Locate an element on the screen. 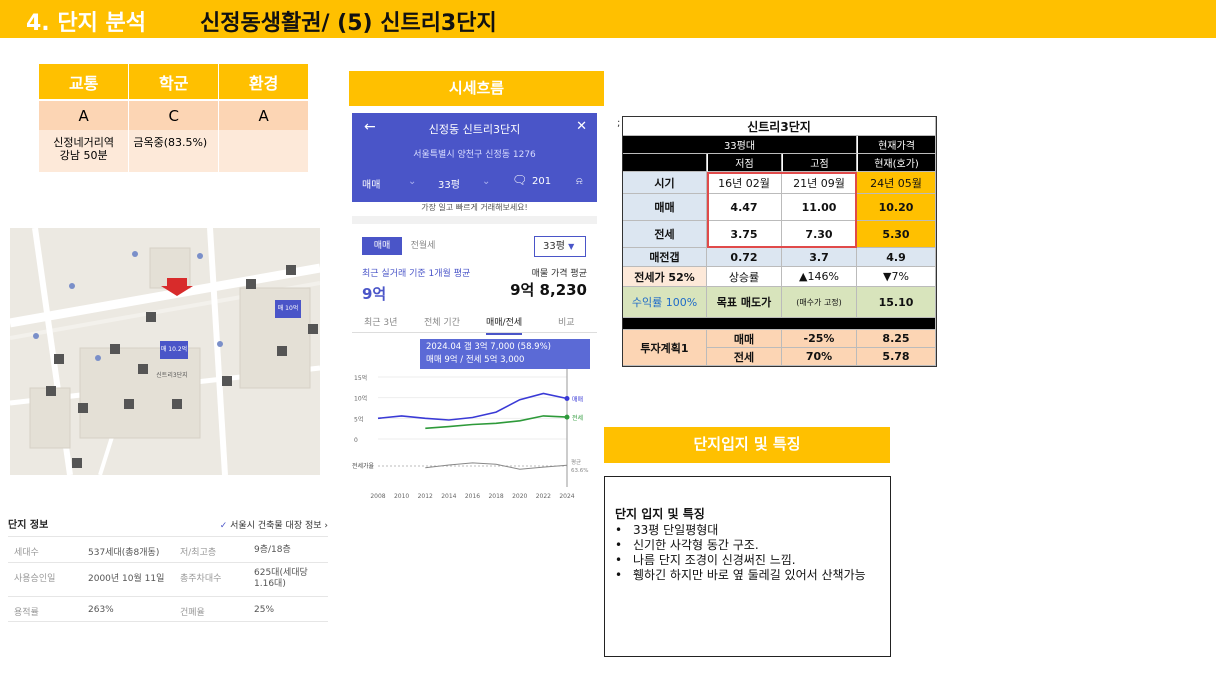  col-high: 고점 is located at coordinates (819, 163).